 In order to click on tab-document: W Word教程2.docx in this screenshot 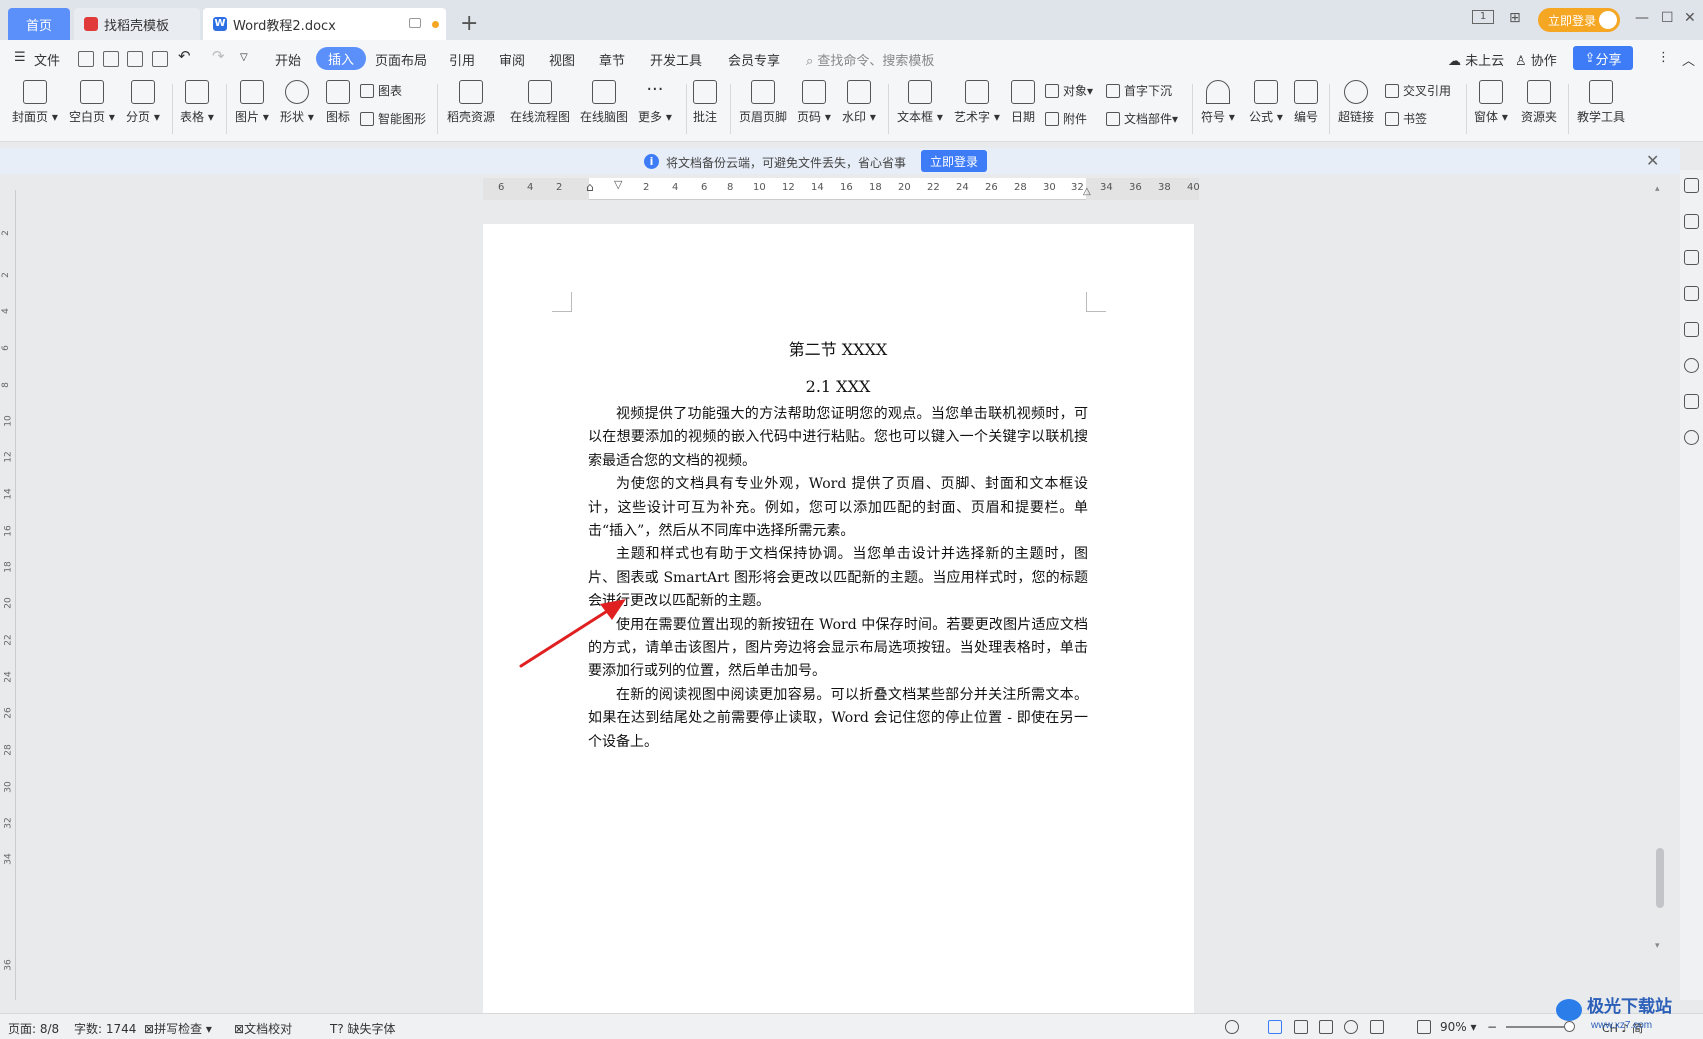, I will do `click(324, 24)`.